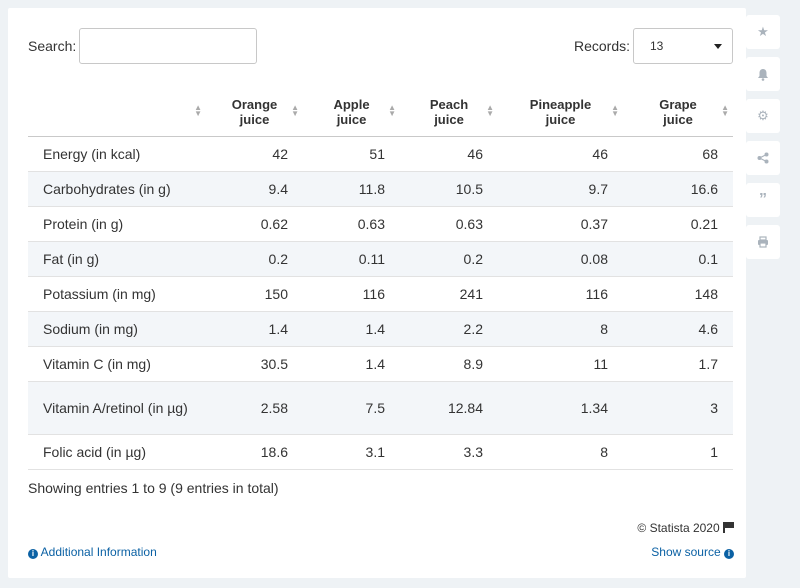 This screenshot has height=588, width=800. I want to click on table-cell: 1, so click(678, 452).